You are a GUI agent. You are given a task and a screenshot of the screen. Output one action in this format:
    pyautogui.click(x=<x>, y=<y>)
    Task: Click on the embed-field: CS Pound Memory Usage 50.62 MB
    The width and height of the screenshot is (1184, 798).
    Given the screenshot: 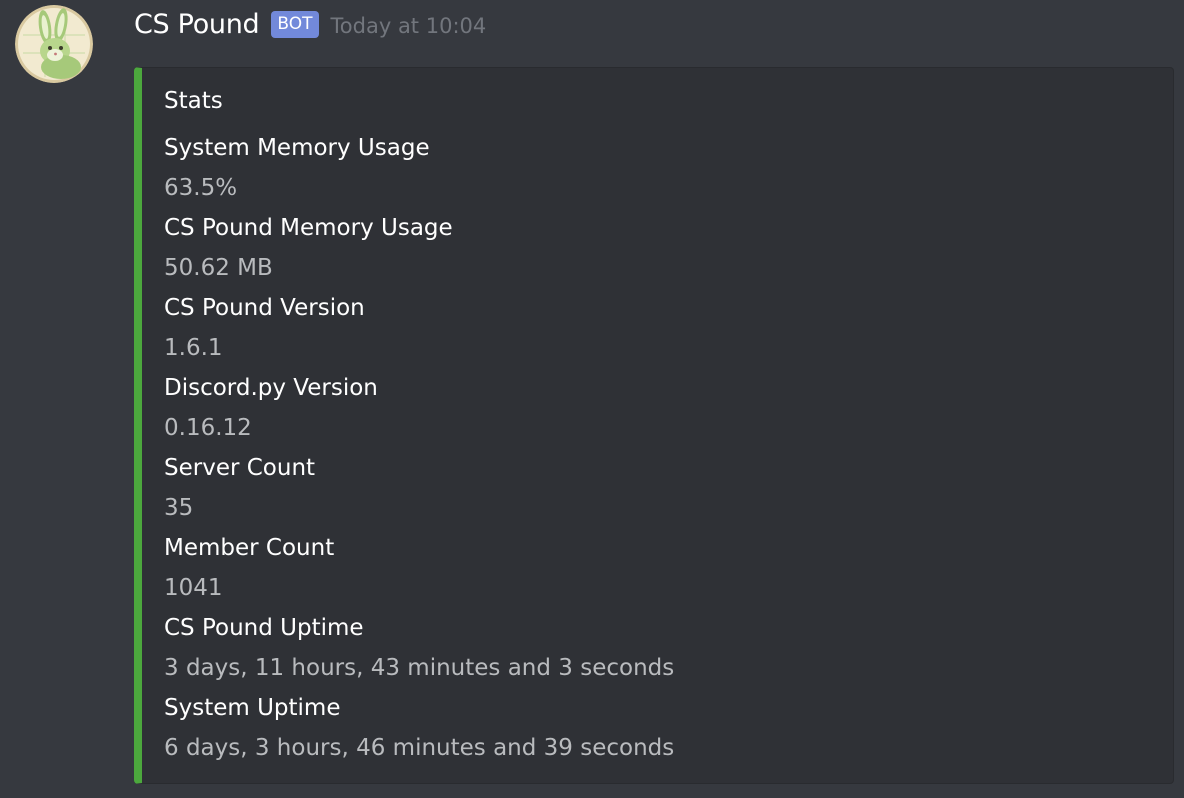 What is the action you would take?
    pyautogui.click(x=308, y=248)
    